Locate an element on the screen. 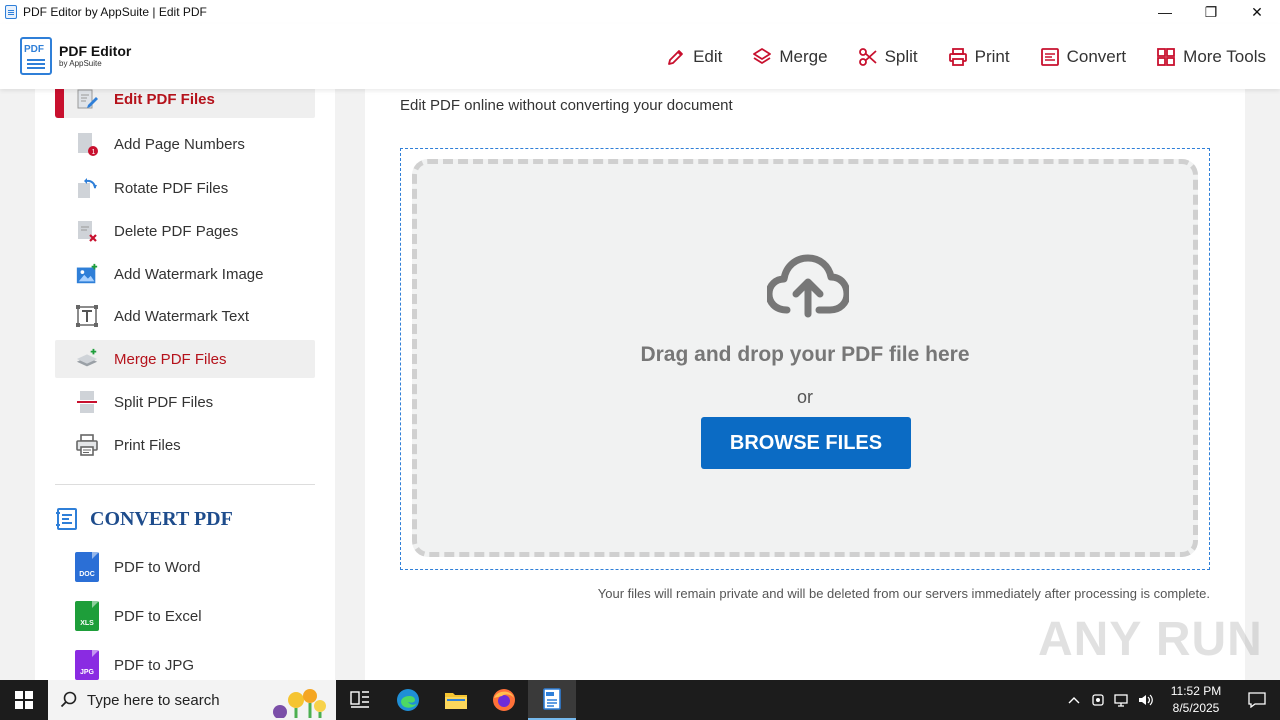  split-page-icon is located at coordinates (87, 402).